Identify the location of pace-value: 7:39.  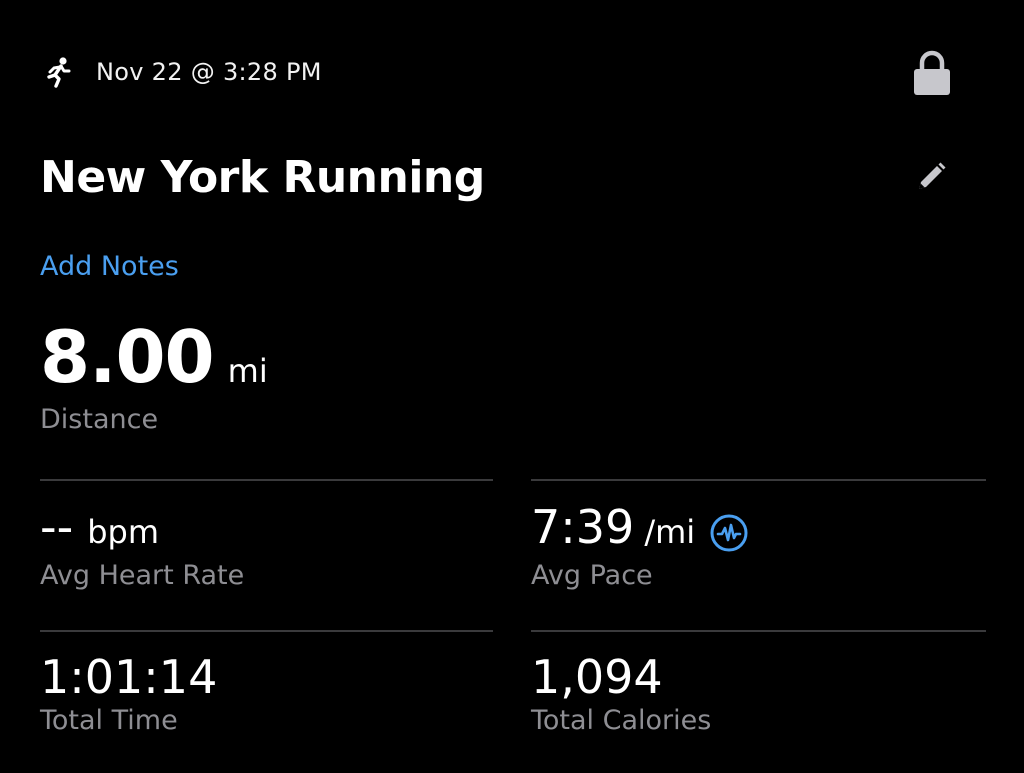
(583, 527).